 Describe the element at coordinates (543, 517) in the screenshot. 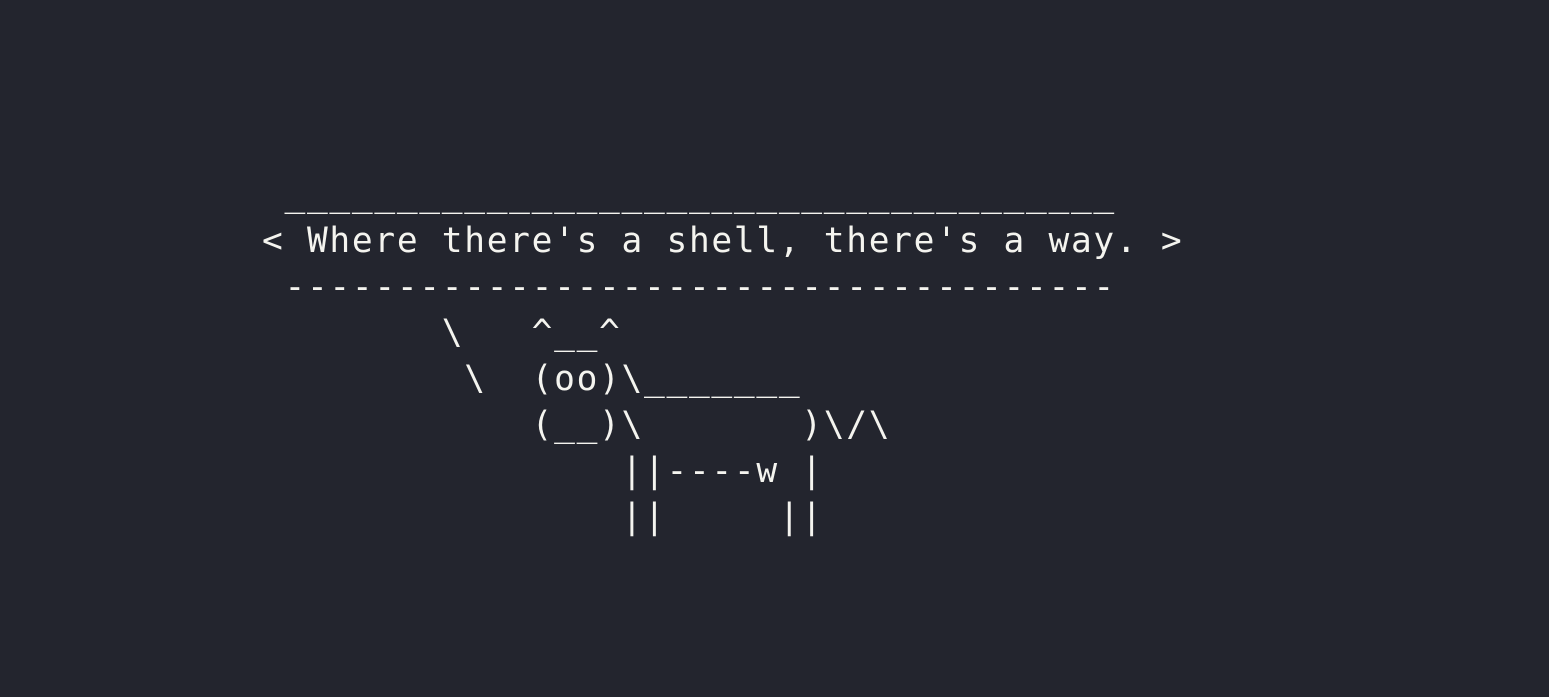

I see `cow-ascii-line-5: || ||` at that location.